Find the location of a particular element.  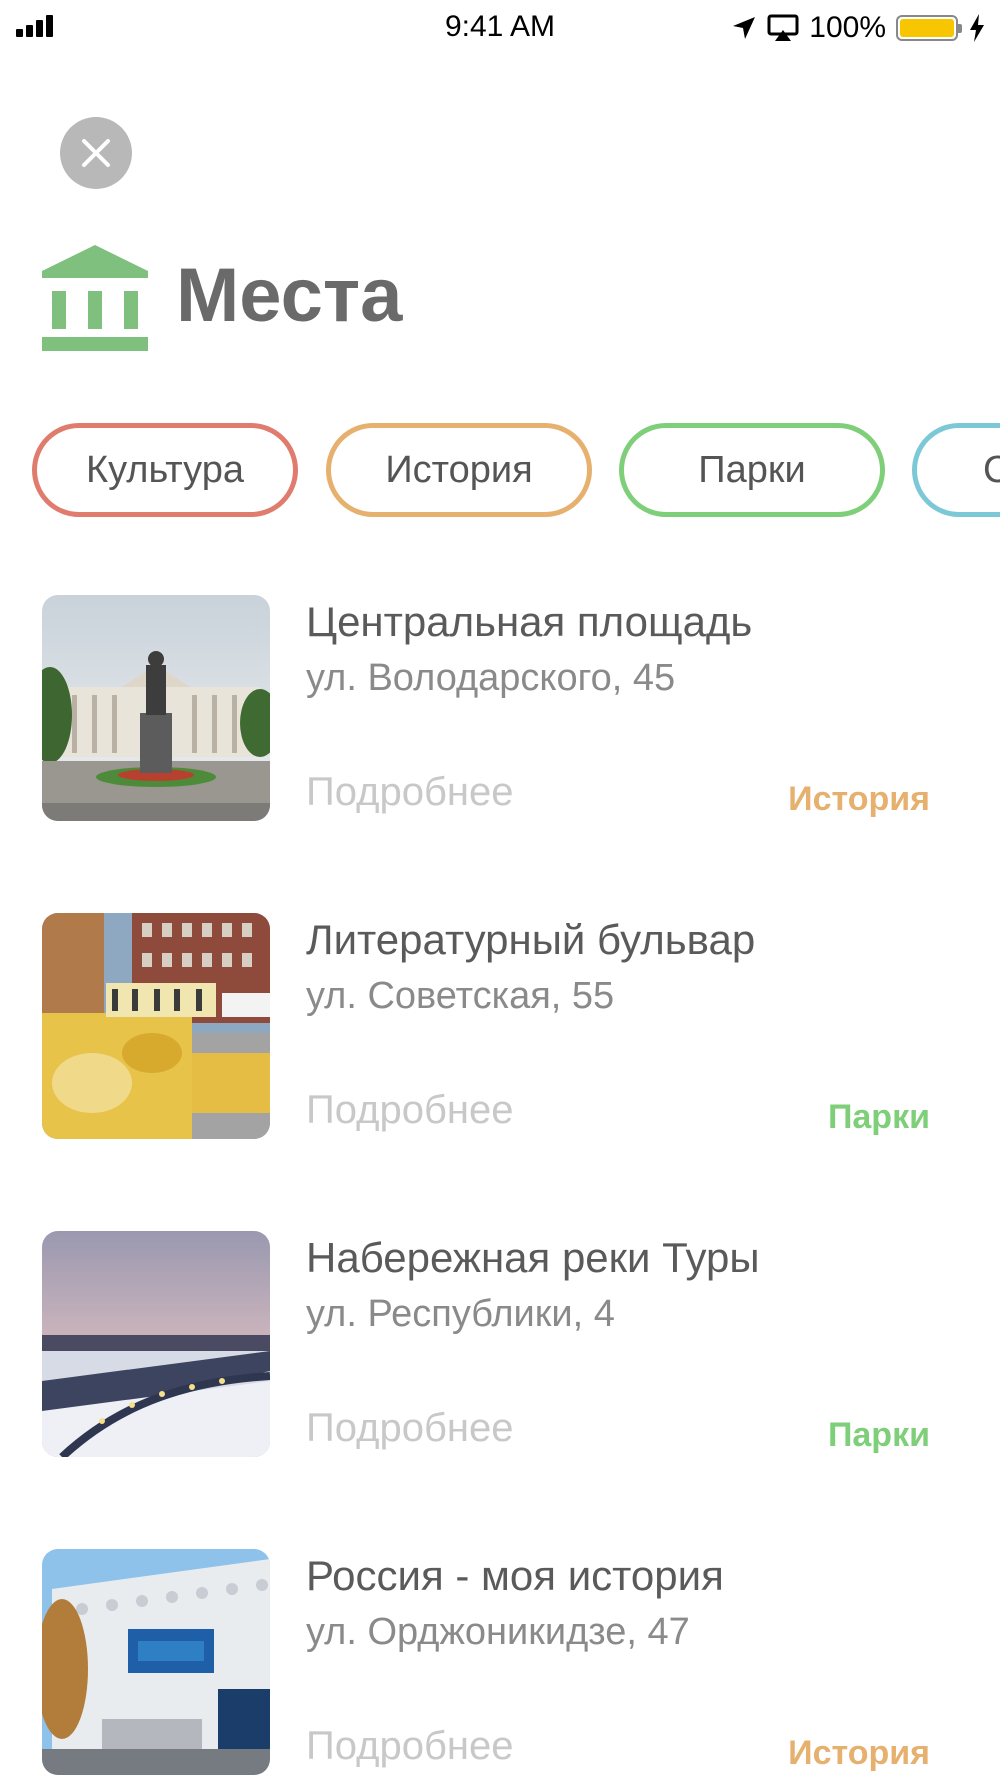

close-icon is located at coordinates (96, 153).